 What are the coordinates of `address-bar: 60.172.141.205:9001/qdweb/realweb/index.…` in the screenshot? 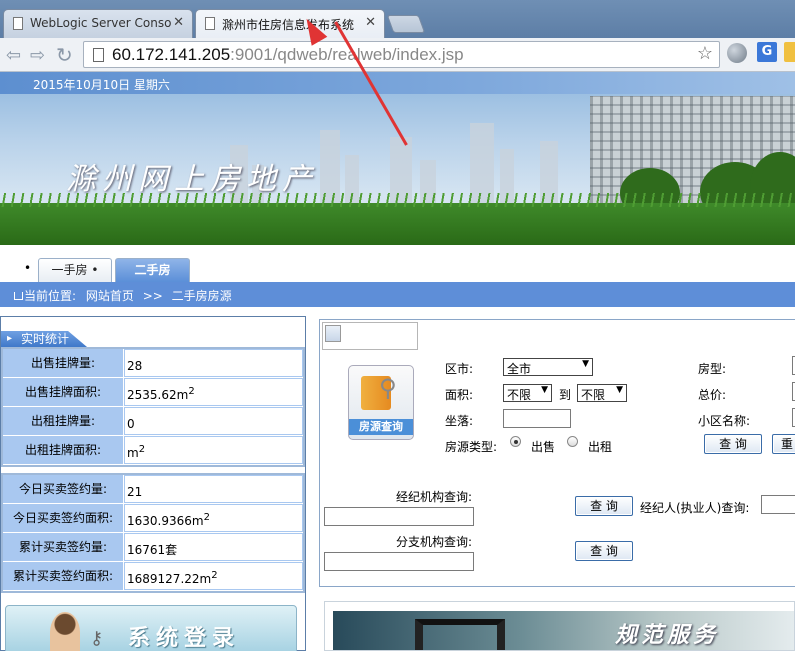 It's located at (401, 54).